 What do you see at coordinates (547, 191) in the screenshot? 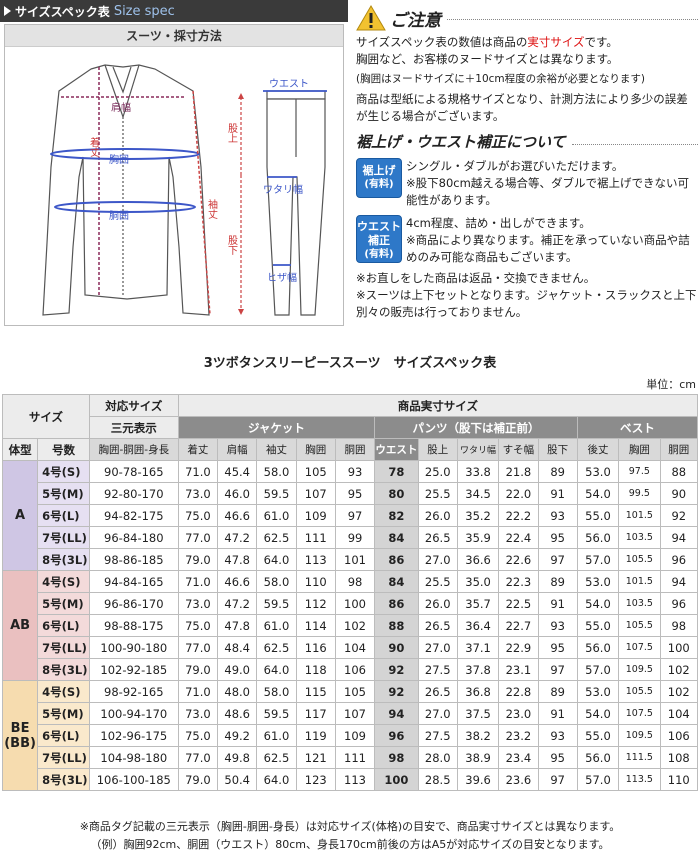
I see `hemming-text2: ※股下80cm越える場合等、ダブルで裾上げできない可能性があります。` at bounding box center [547, 191].